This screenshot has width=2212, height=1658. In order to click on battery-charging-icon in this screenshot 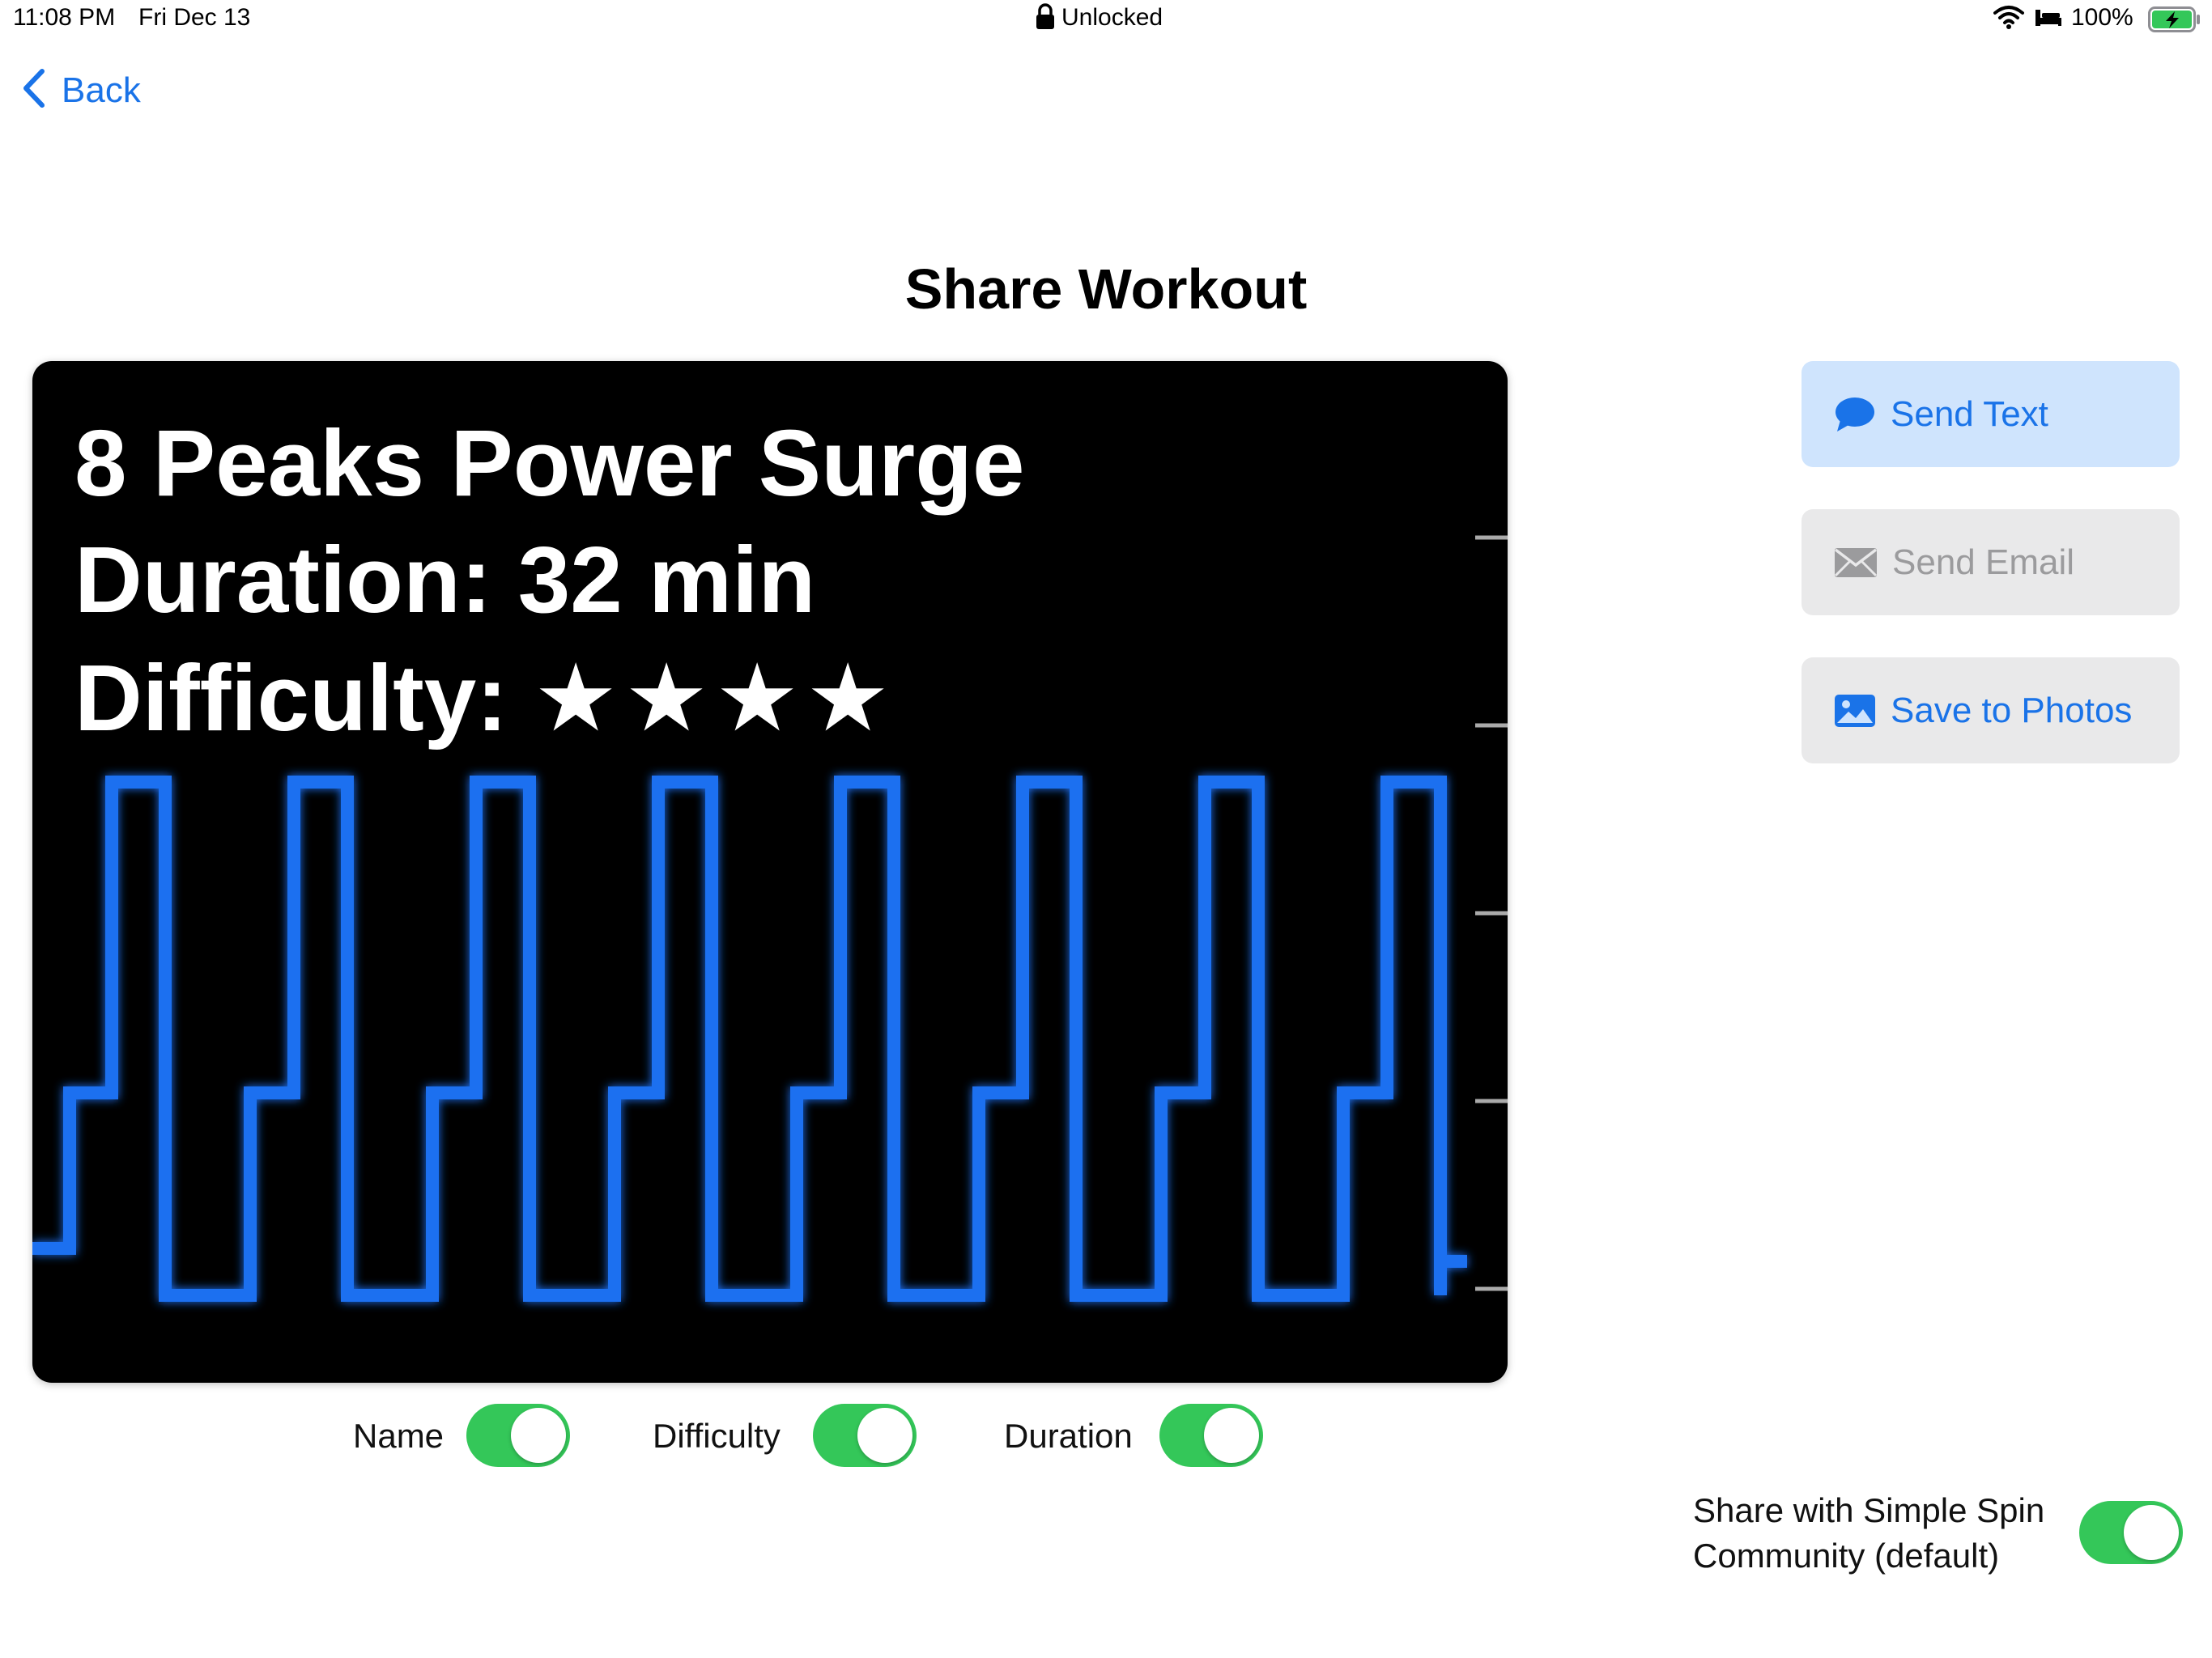, I will do `click(2175, 21)`.